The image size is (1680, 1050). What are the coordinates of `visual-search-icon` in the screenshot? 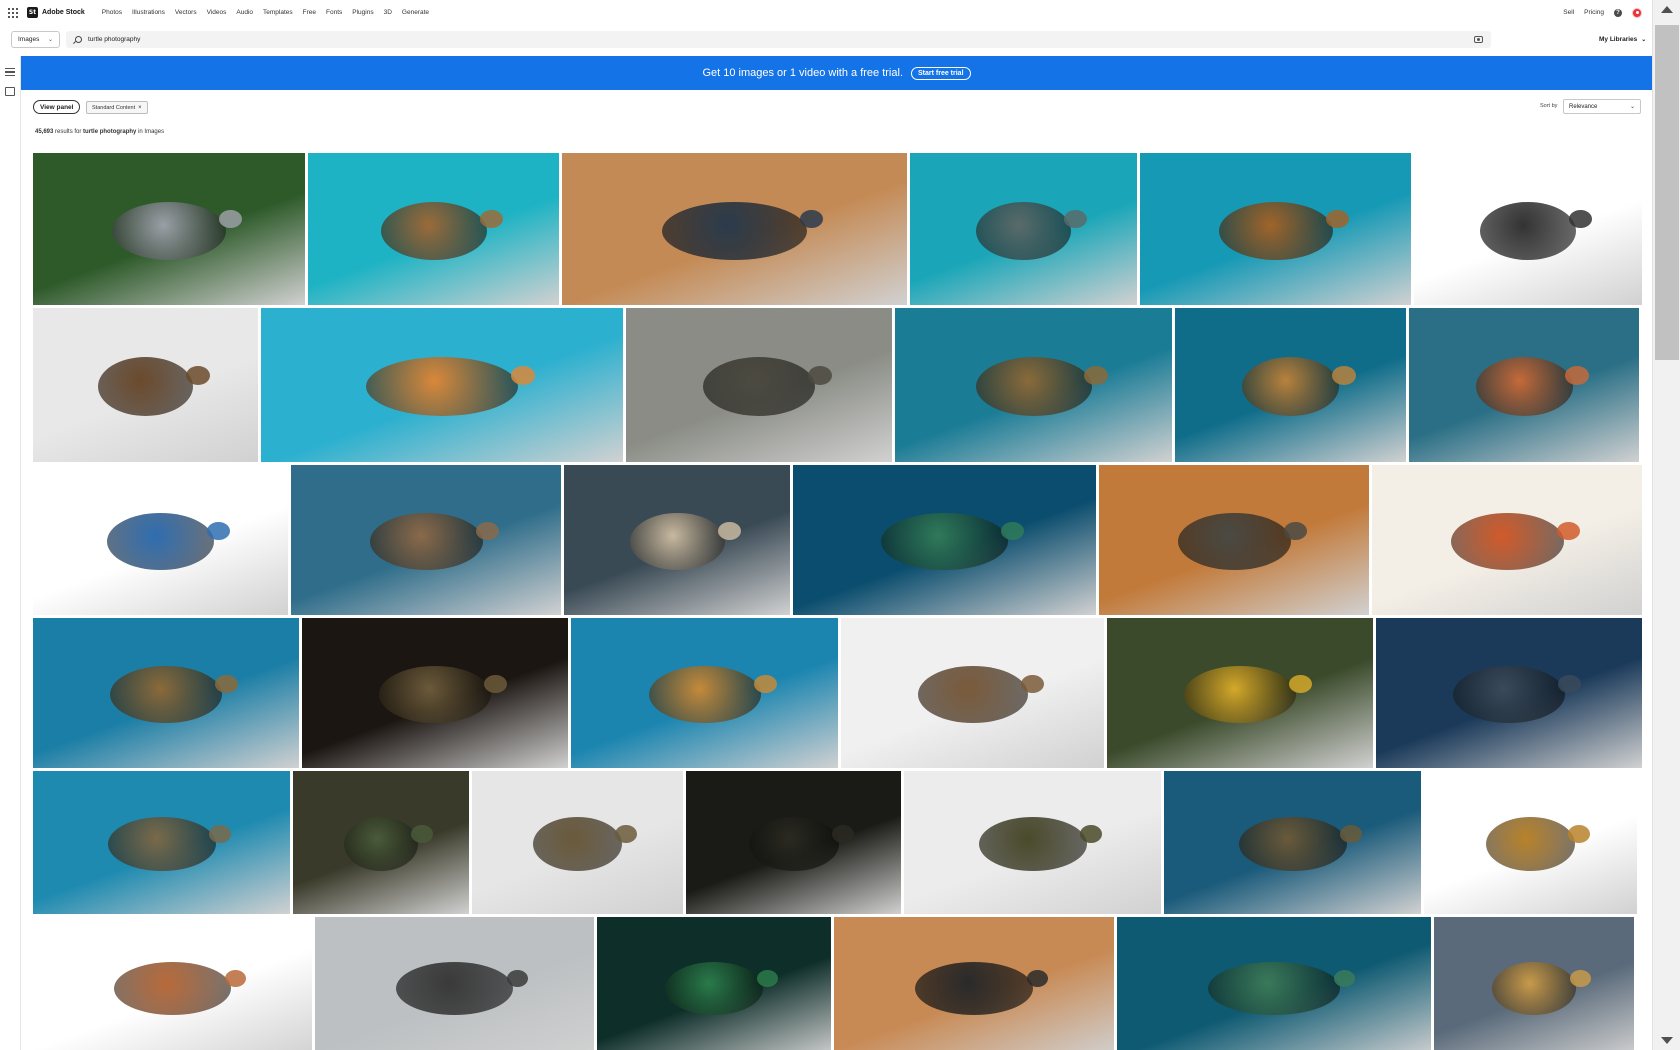 It's located at (1478, 39).